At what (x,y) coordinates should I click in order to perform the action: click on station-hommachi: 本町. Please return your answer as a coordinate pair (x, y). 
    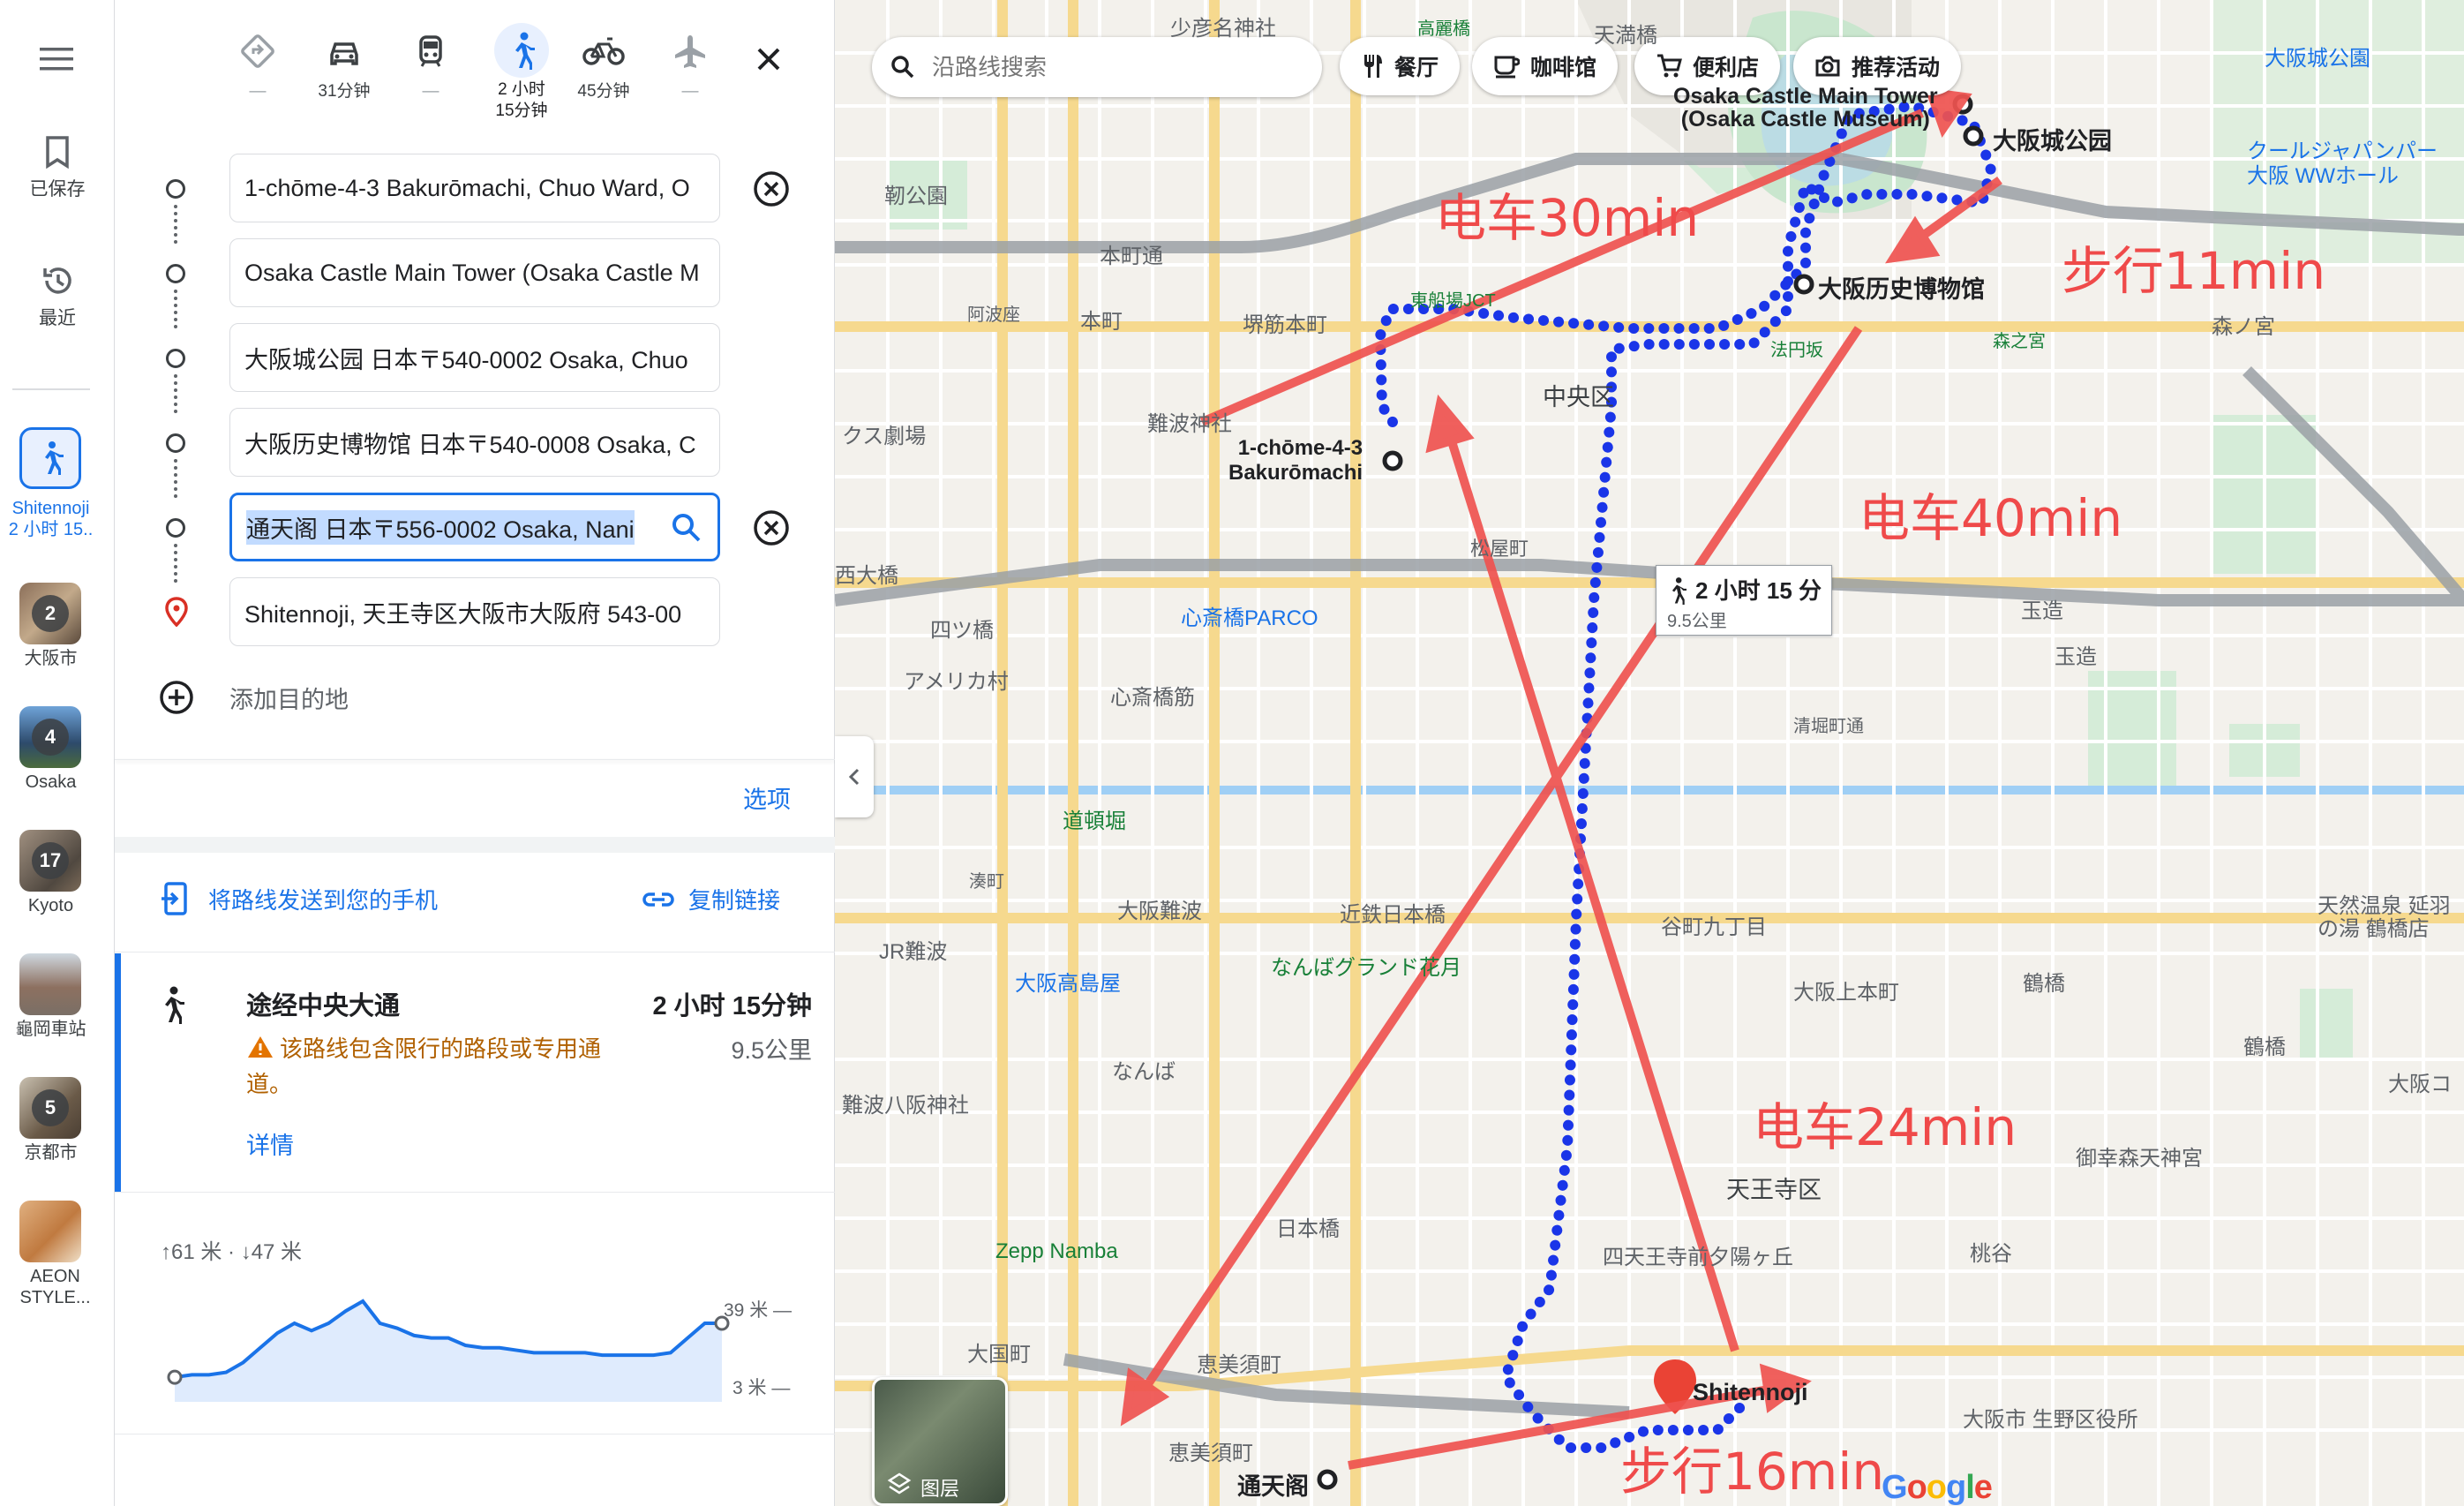
    Looking at the image, I should click on (1102, 322).